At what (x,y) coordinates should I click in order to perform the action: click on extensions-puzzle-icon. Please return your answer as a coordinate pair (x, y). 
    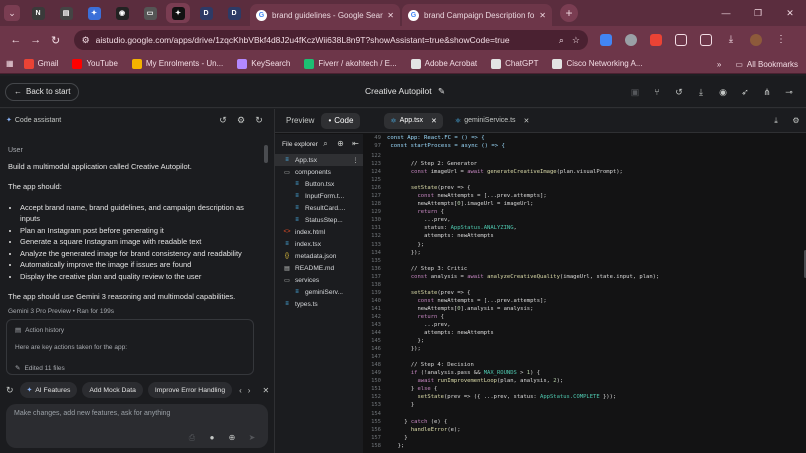
    Looking at the image, I should click on (681, 40).